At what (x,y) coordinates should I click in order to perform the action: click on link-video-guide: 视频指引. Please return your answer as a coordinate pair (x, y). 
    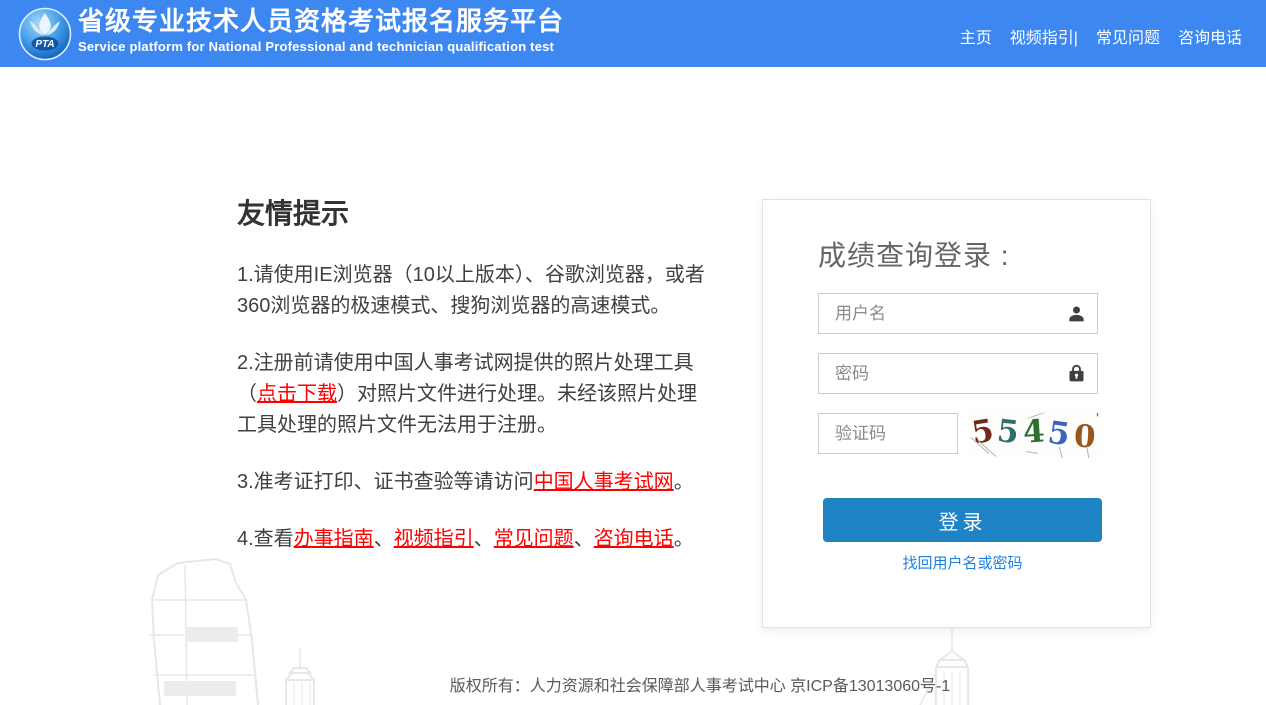
    Looking at the image, I should click on (434, 539).